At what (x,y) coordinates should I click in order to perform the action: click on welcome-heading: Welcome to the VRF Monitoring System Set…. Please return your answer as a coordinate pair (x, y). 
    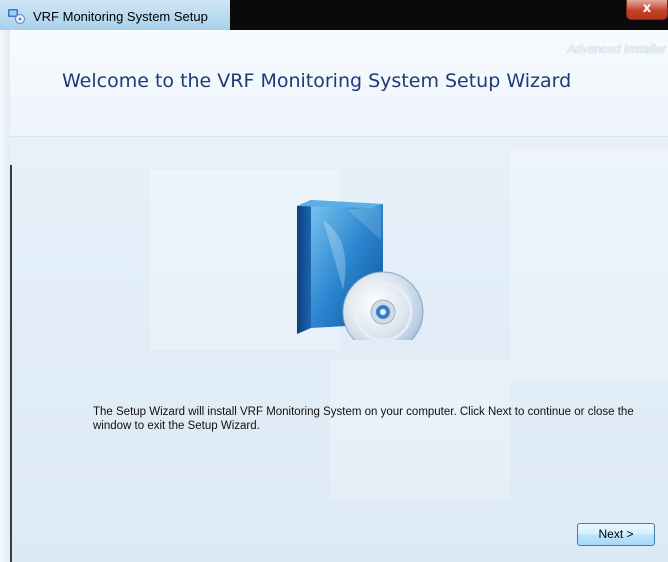
    Looking at the image, I should click on (317, 81).